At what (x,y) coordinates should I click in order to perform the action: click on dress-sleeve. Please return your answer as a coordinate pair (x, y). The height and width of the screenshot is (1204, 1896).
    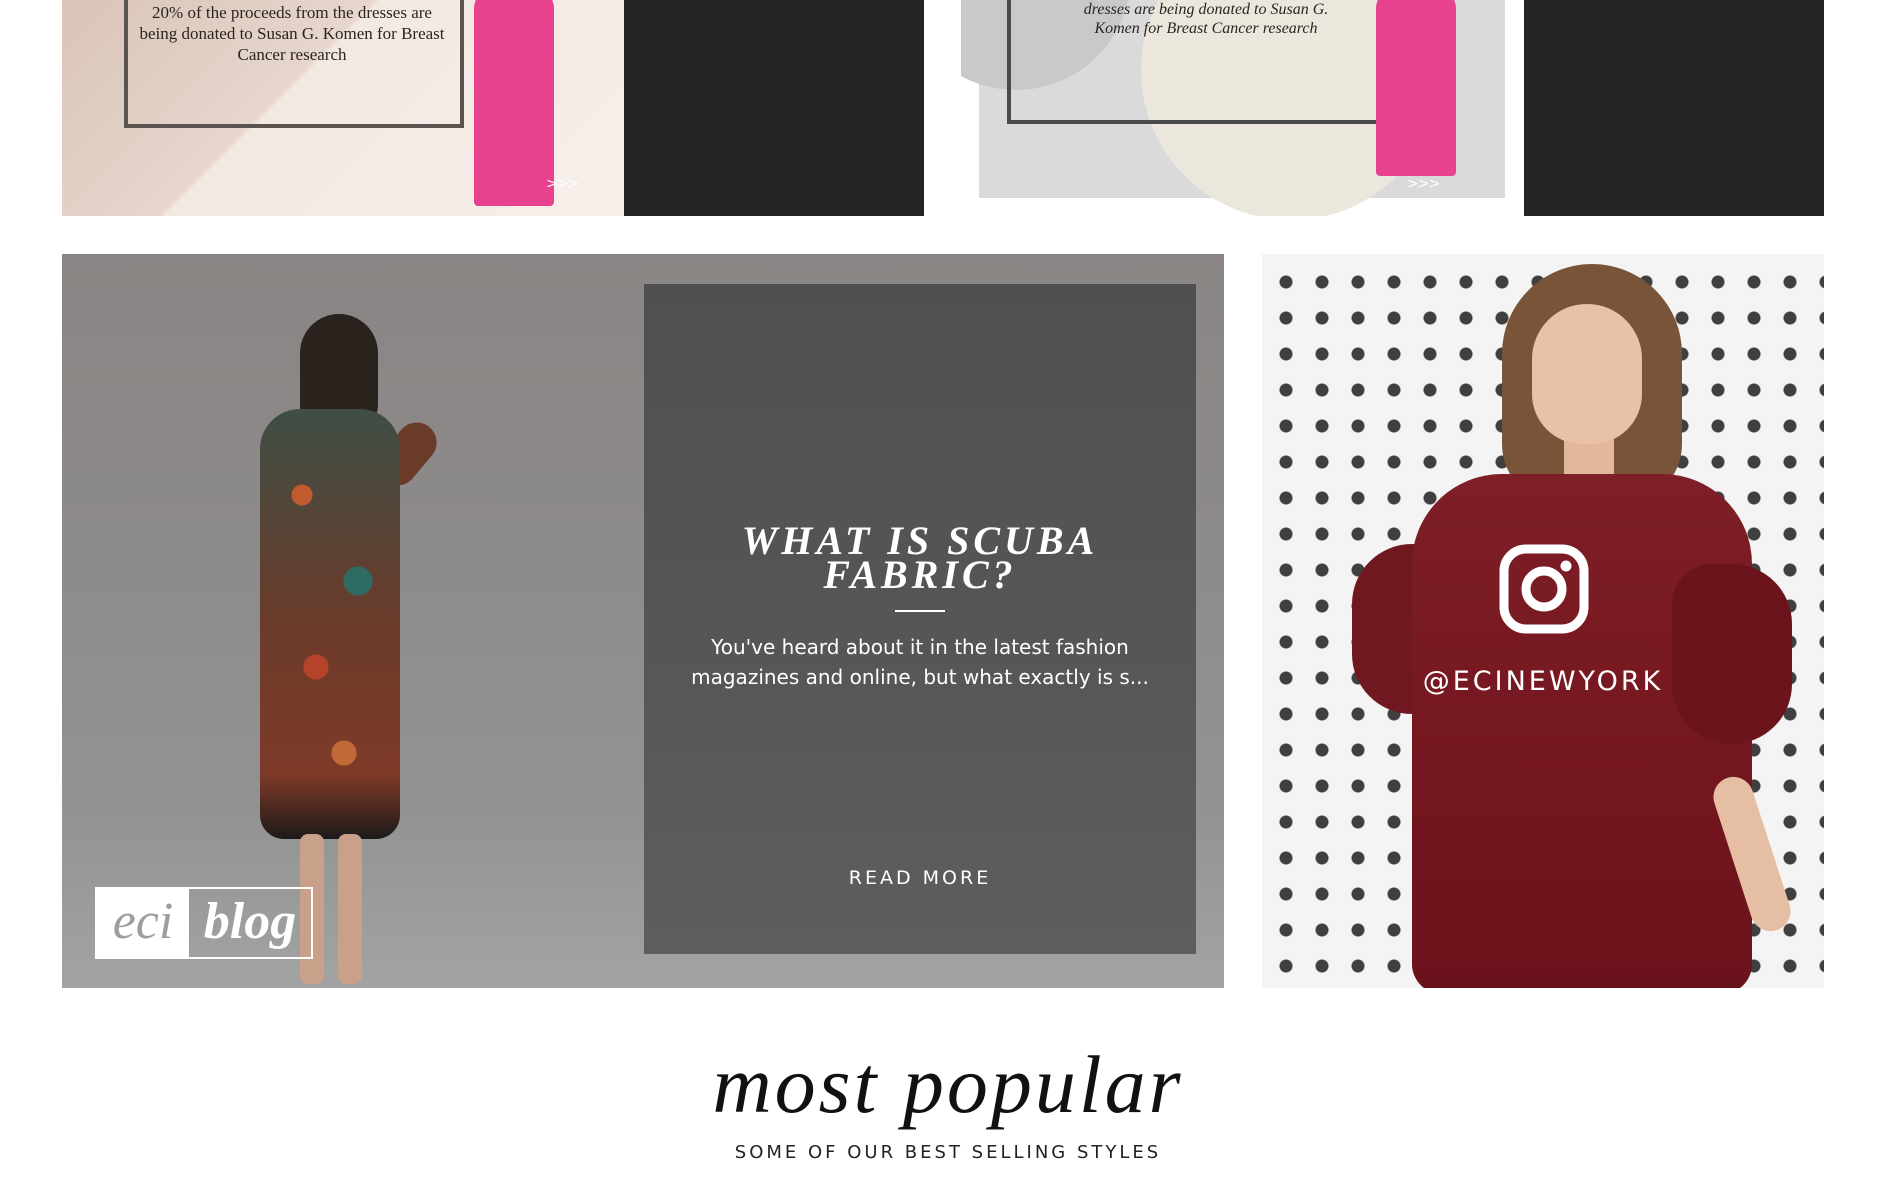
    Looking at the image, I should click on (1732, 654).